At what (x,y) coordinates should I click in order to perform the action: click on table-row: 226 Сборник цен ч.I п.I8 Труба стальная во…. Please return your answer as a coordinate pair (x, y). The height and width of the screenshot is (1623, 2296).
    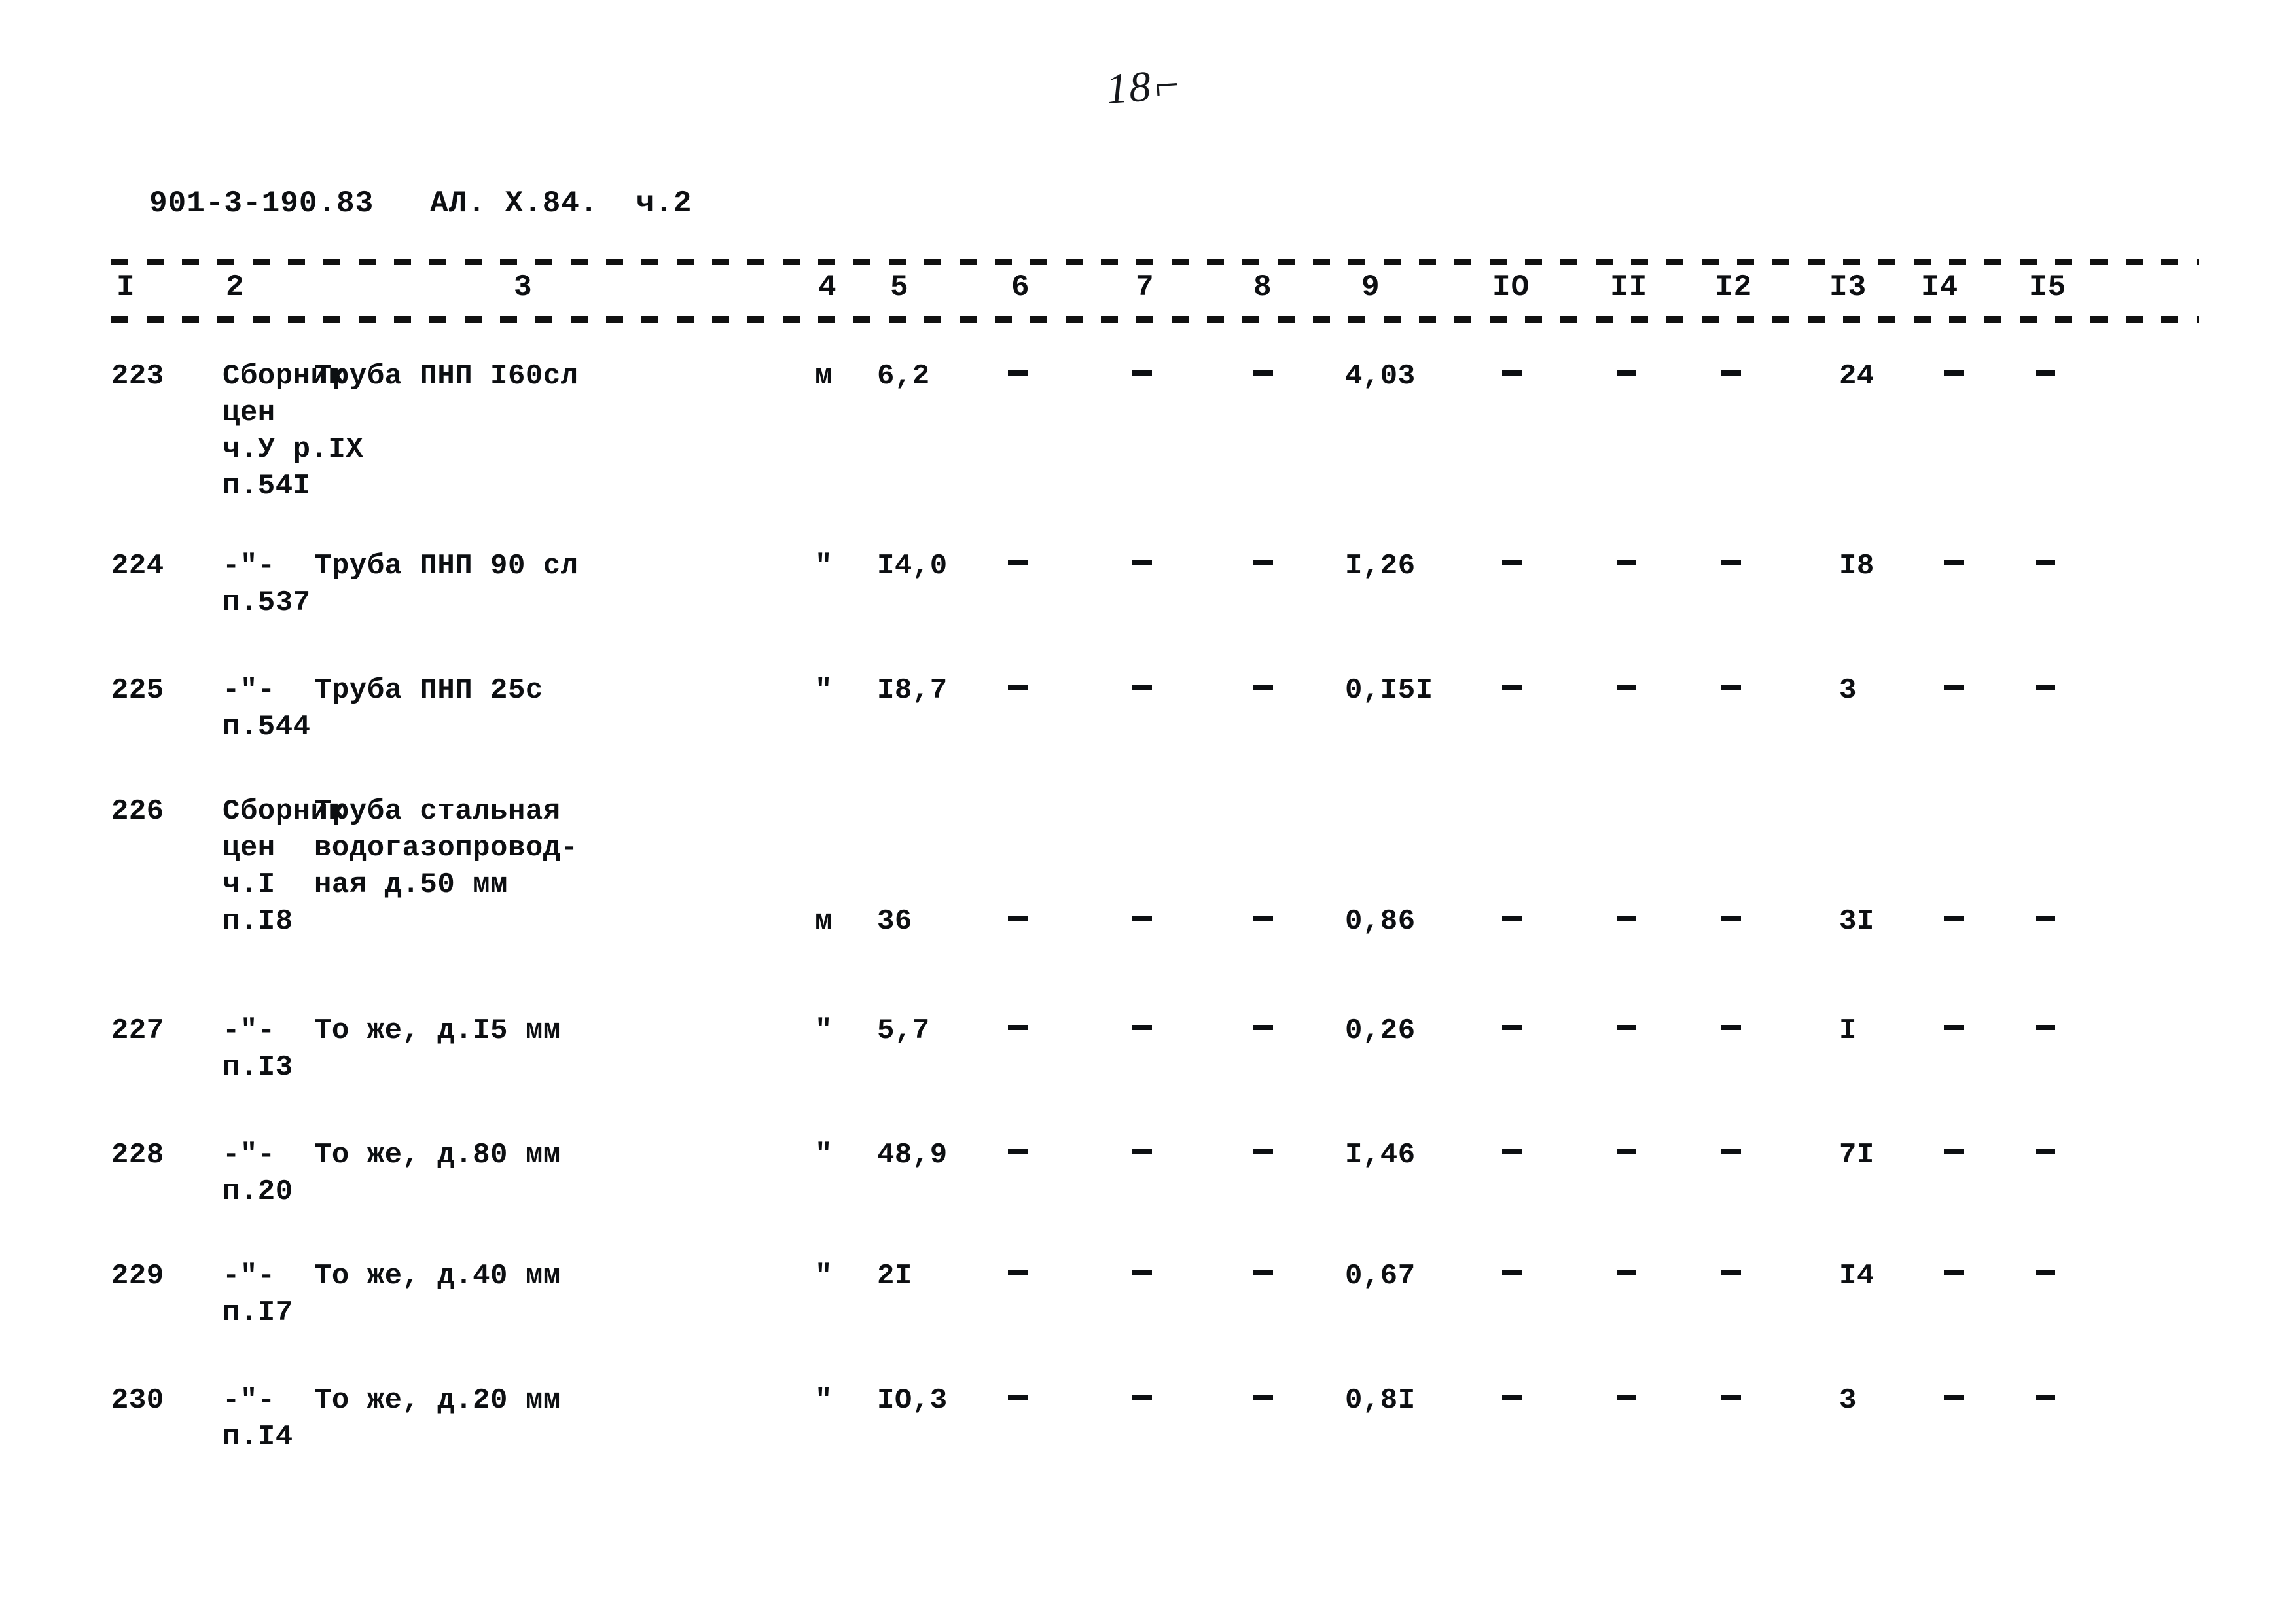
    Looking at the image, I should click on (1155, 865).